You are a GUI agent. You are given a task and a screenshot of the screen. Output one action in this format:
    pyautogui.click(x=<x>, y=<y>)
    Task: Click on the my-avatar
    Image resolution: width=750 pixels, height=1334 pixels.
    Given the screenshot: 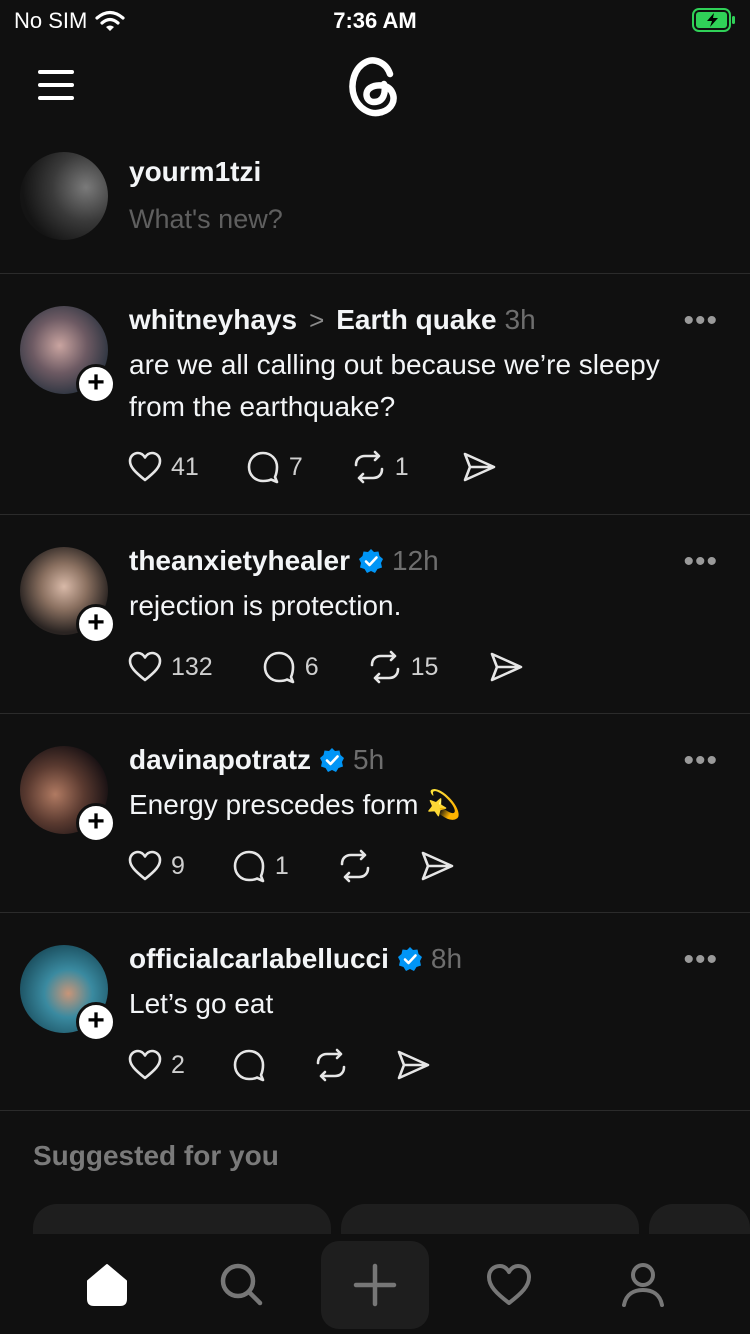 What is the action you would take?
    pyautogui.click(x=64, y=196)
    